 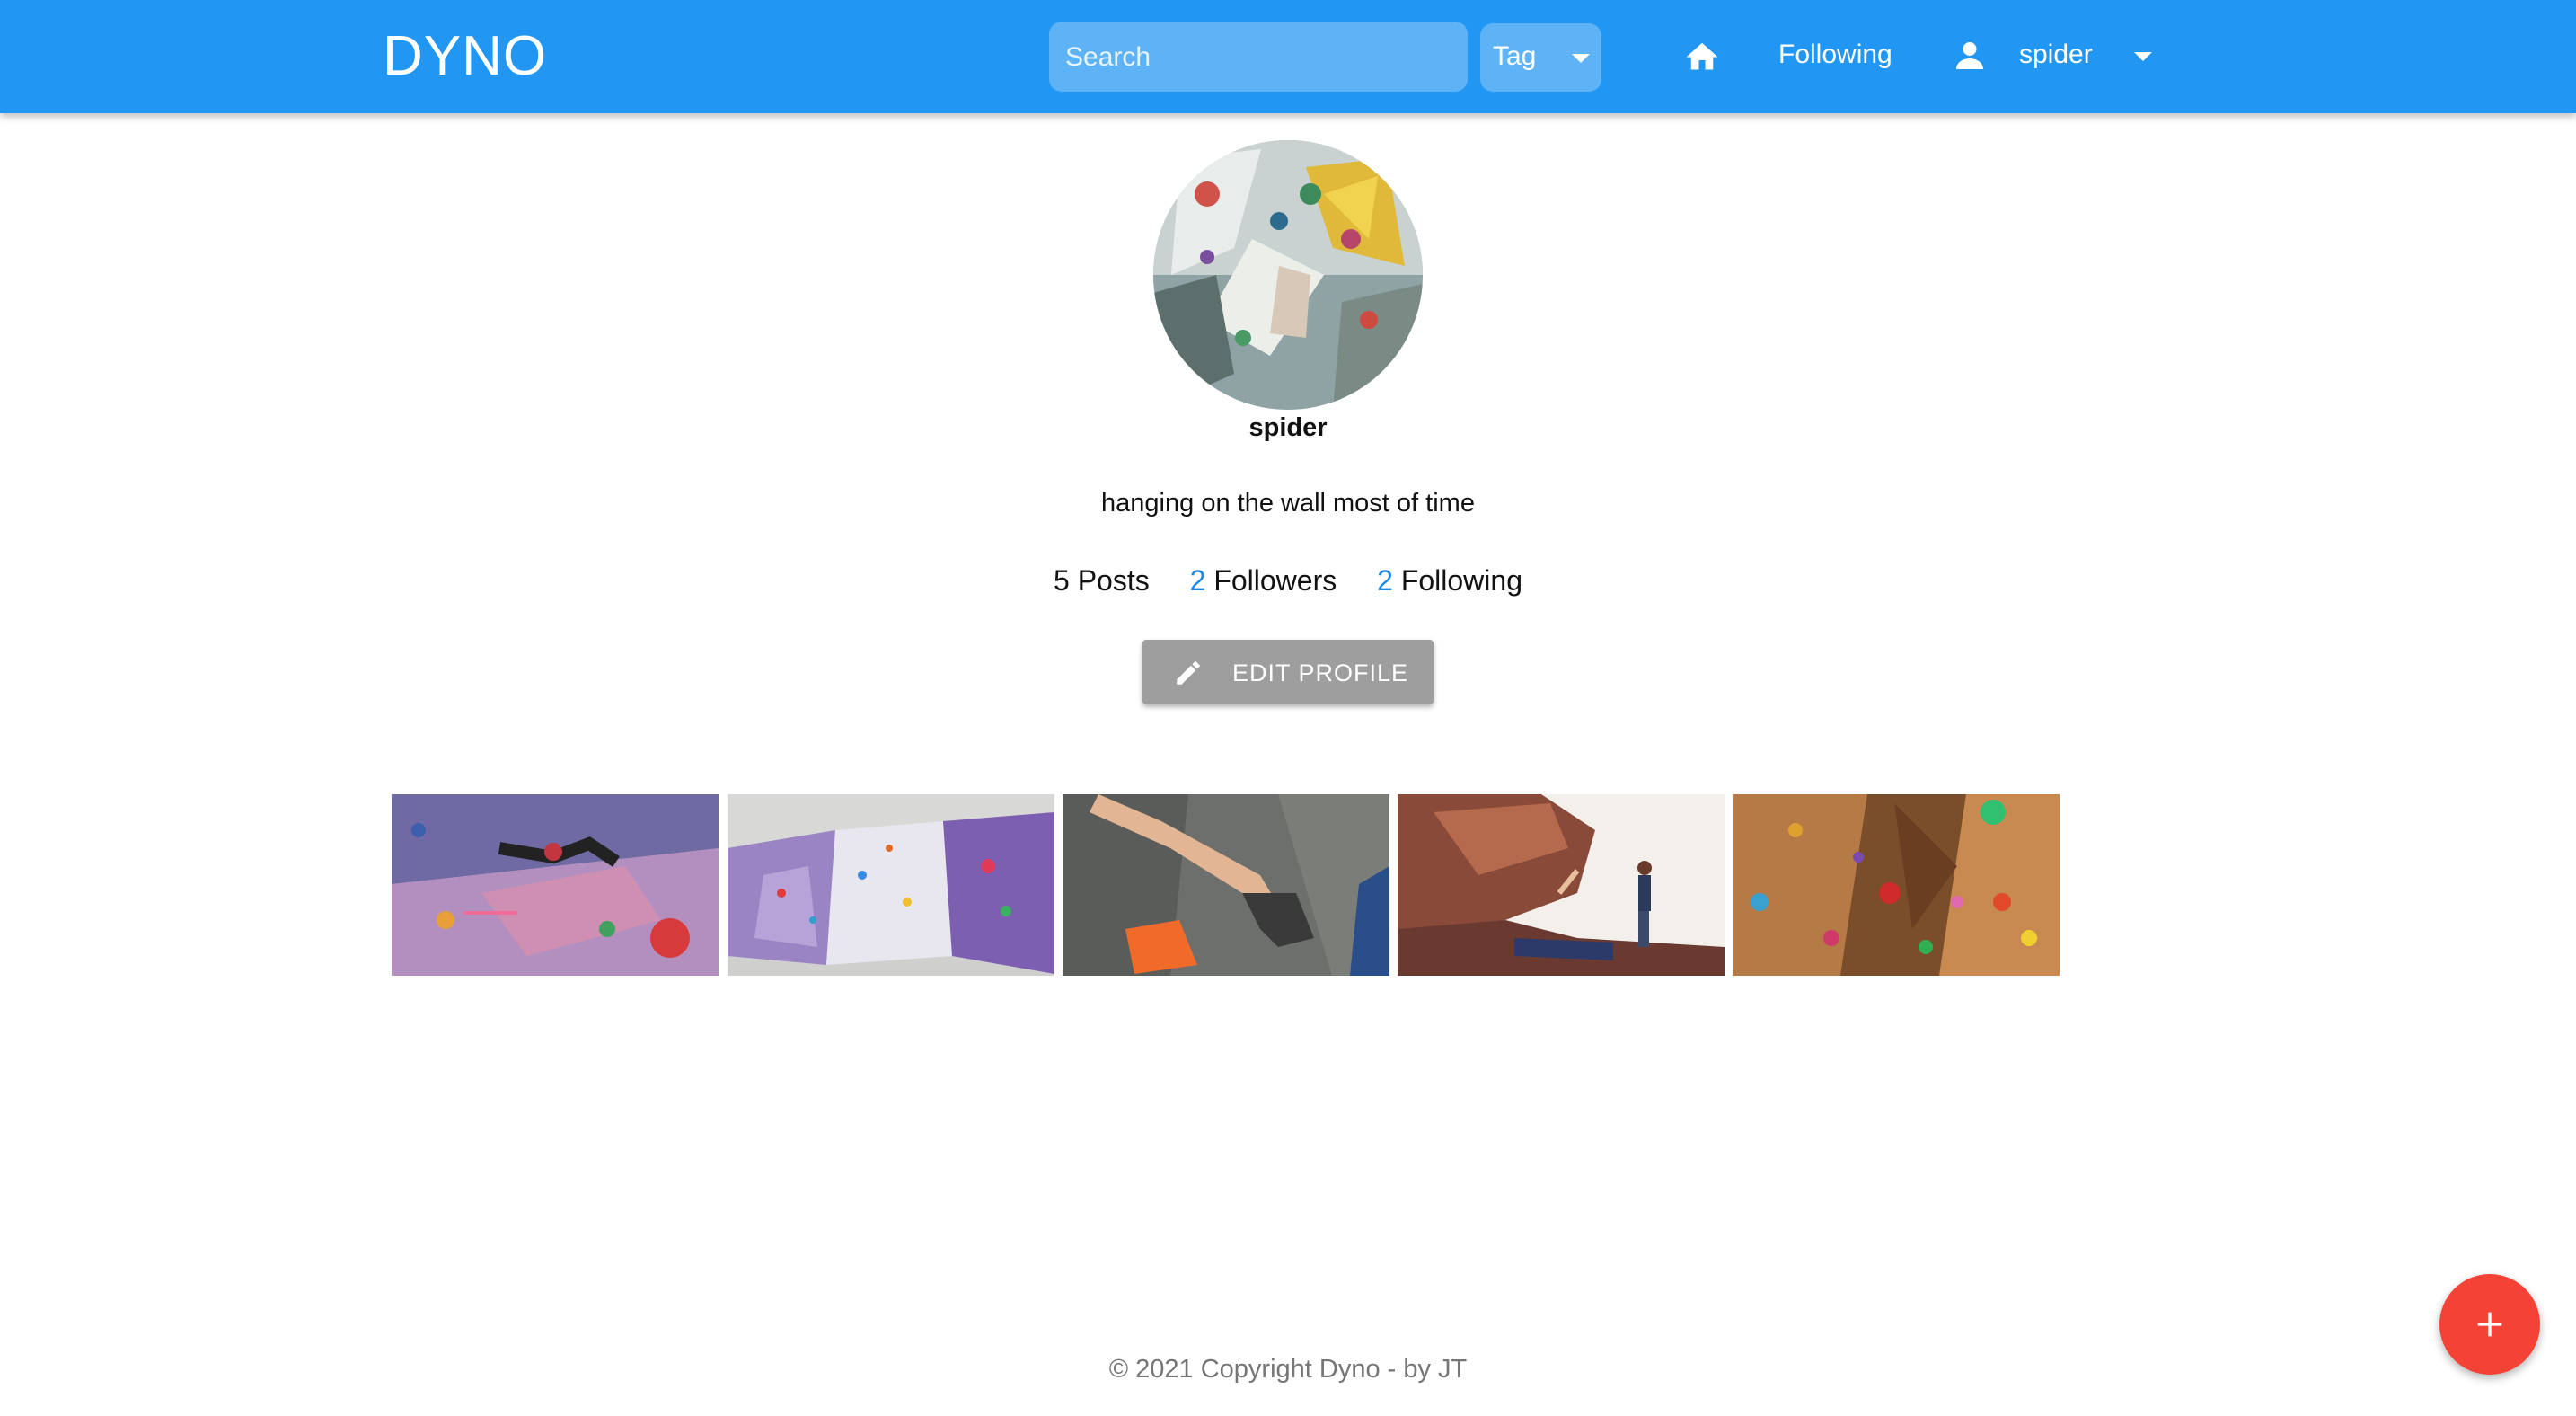 What do you see at coordinates (1288, 1369) in the screenshot?
I see `footer-copyright: © 2021 Copyright Dyno - by JT` at bounding box center [1288, 1369].